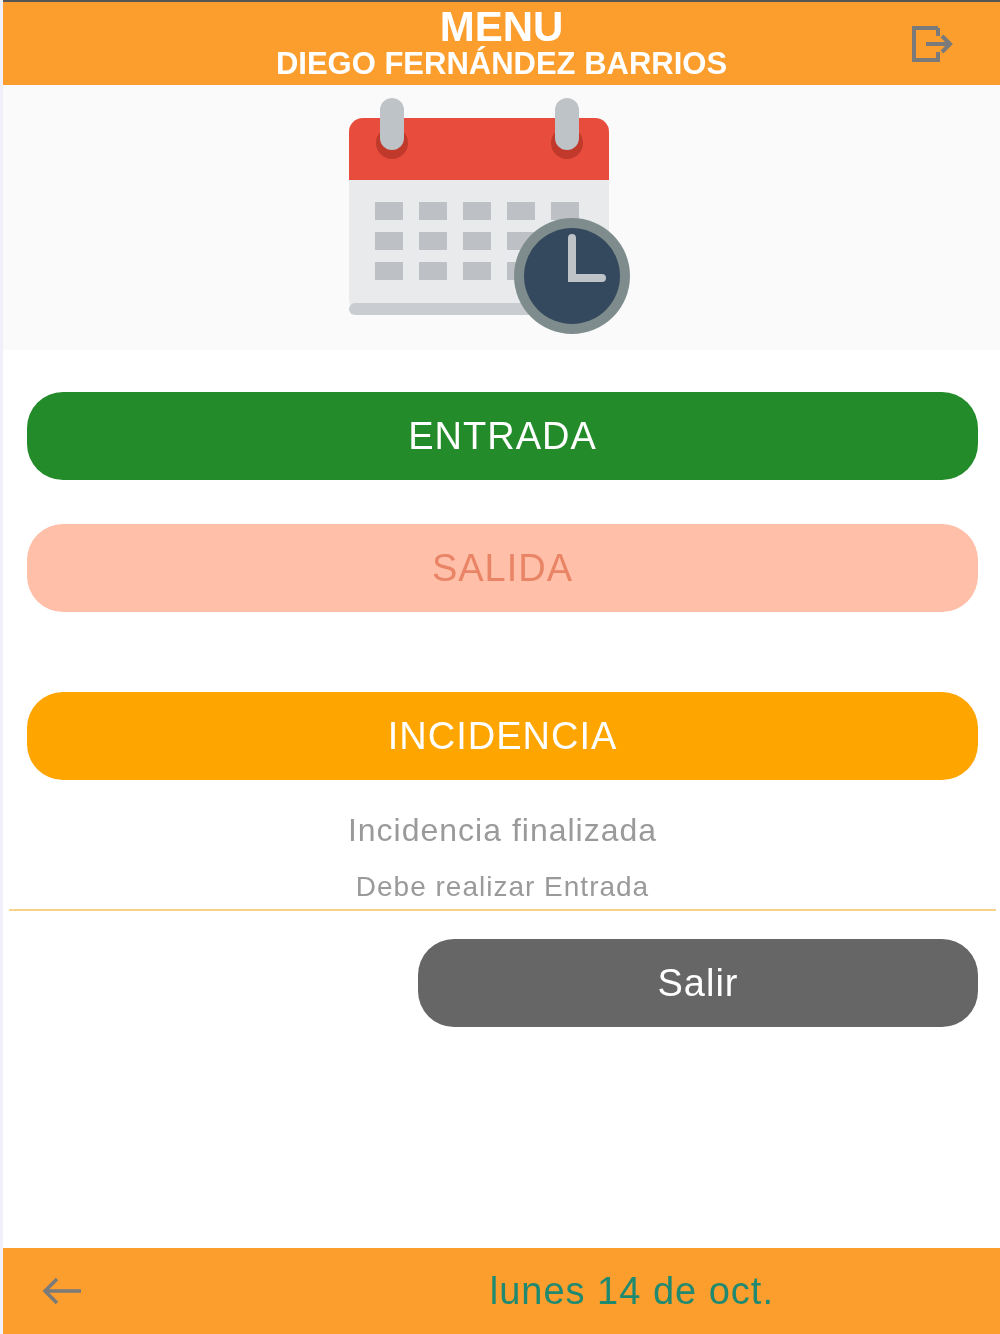 The height and width of the screenshot is (1334, 1000). I want to click on status-message: Incidencia finalizada, so click(502, 830).